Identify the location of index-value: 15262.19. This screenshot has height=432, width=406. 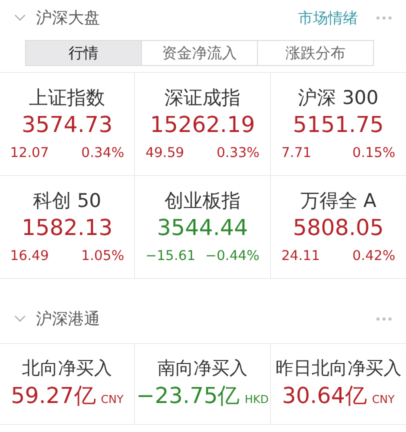
(202, 126).